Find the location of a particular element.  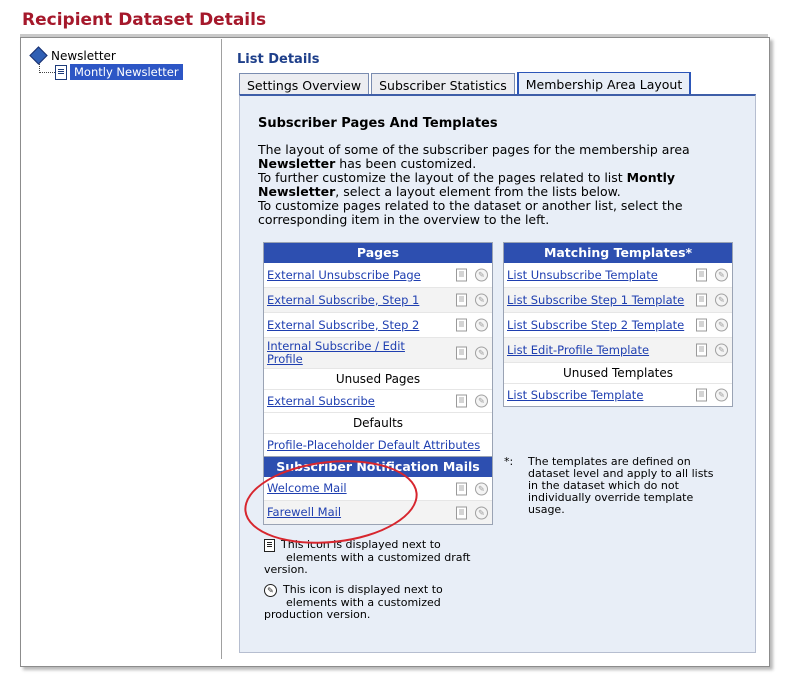

unused-pages-label: Unused Pages is located at coordinates (378, 379).